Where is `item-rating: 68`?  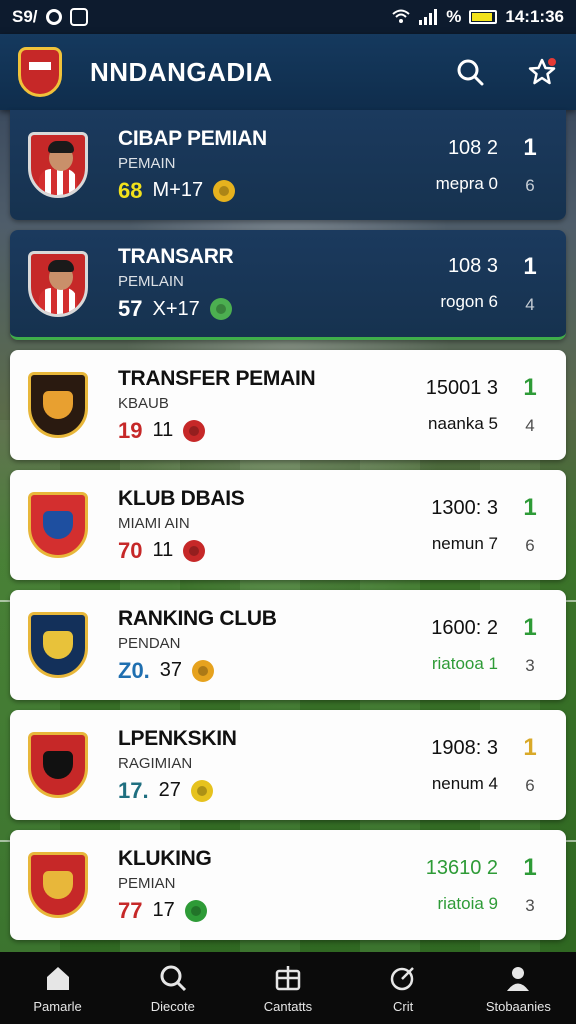
item-rating: 68 is located at coordinates (130, 190).